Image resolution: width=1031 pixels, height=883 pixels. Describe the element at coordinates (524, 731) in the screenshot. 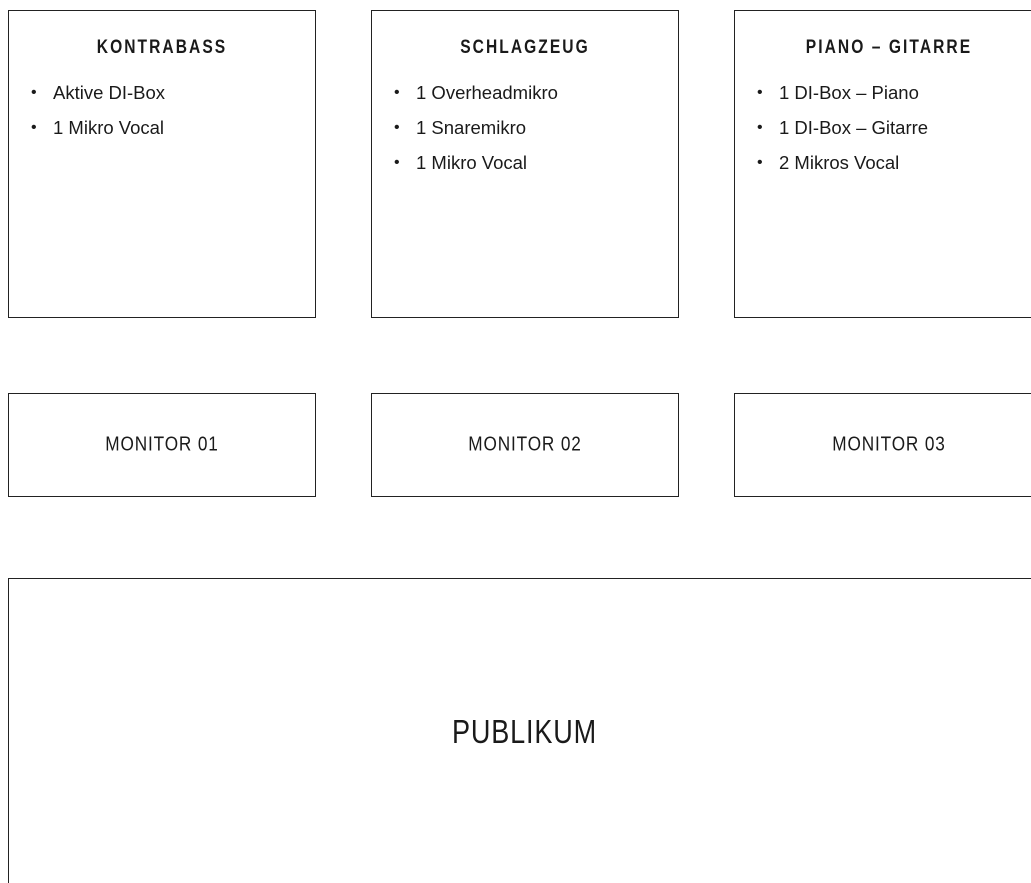

I see `audience-label: PUBLIKUM` at that location.